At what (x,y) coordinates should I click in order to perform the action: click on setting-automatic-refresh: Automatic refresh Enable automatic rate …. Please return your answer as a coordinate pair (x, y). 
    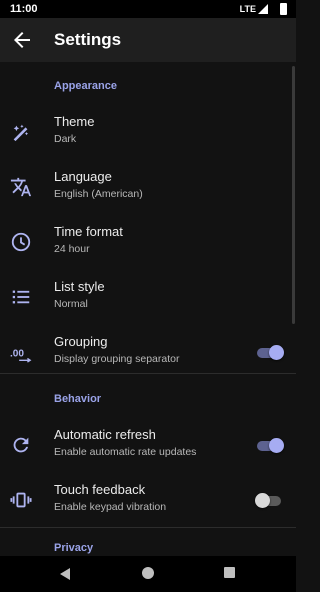
    Looking at the image, I should click on (148, 446).